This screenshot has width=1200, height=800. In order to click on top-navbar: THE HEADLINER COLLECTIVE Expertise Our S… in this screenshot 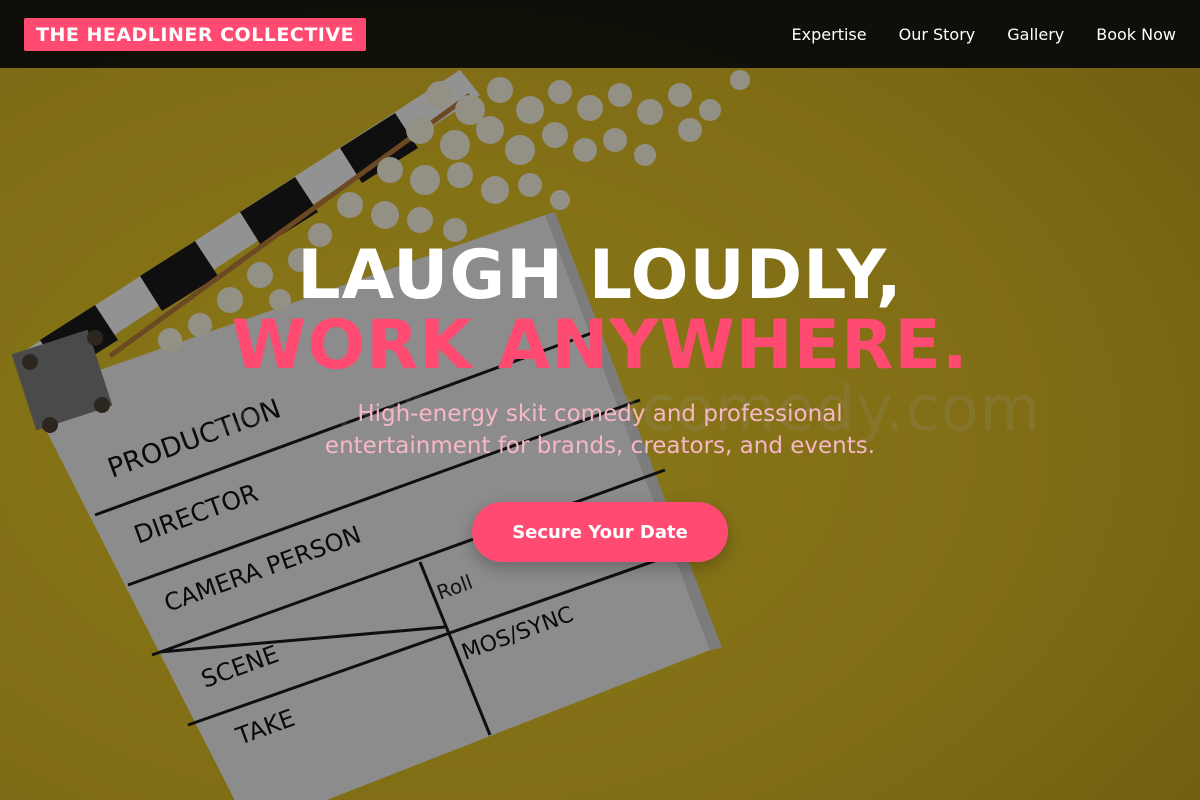, I will do `click(600, 34)`.